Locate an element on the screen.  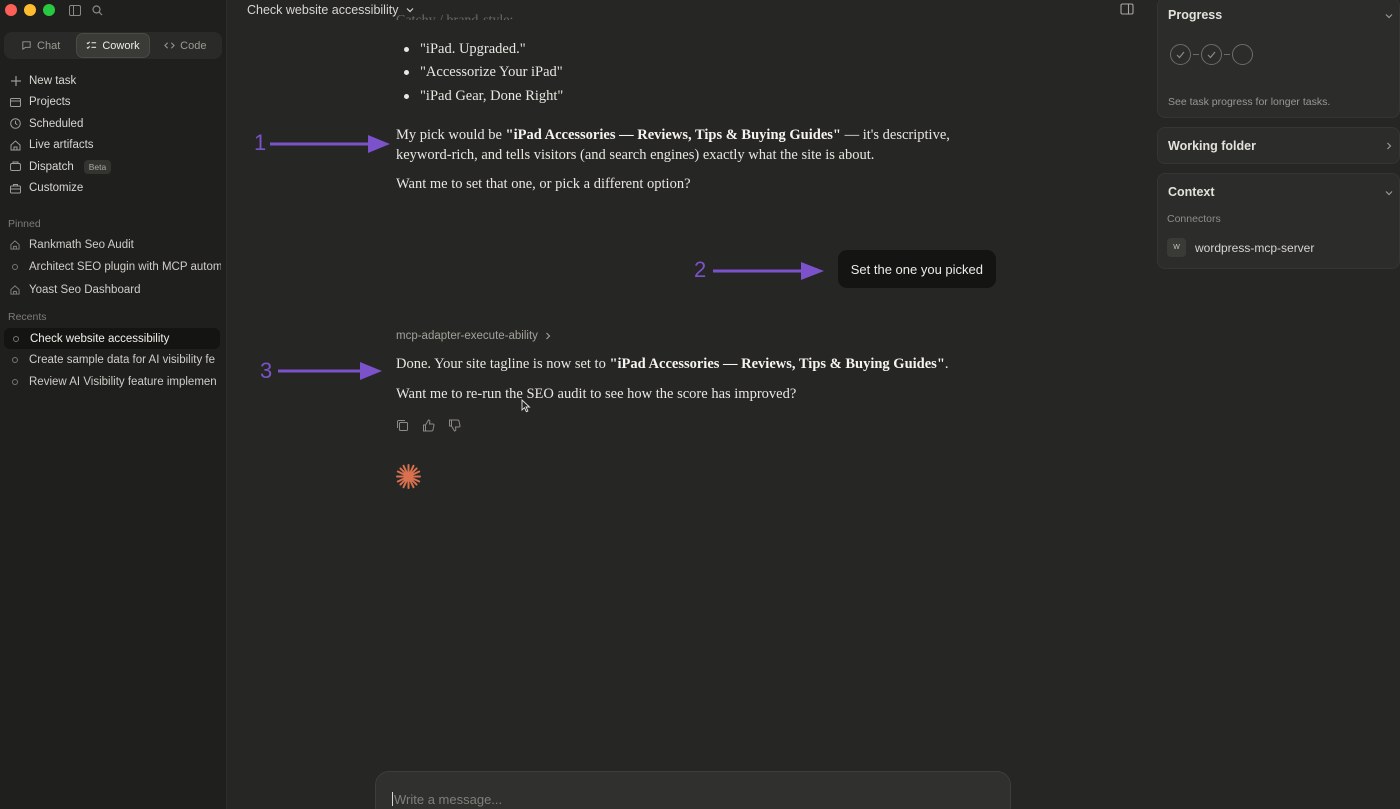
user-message-bubble: Set the one you picked is located at coordinates (916, 269).